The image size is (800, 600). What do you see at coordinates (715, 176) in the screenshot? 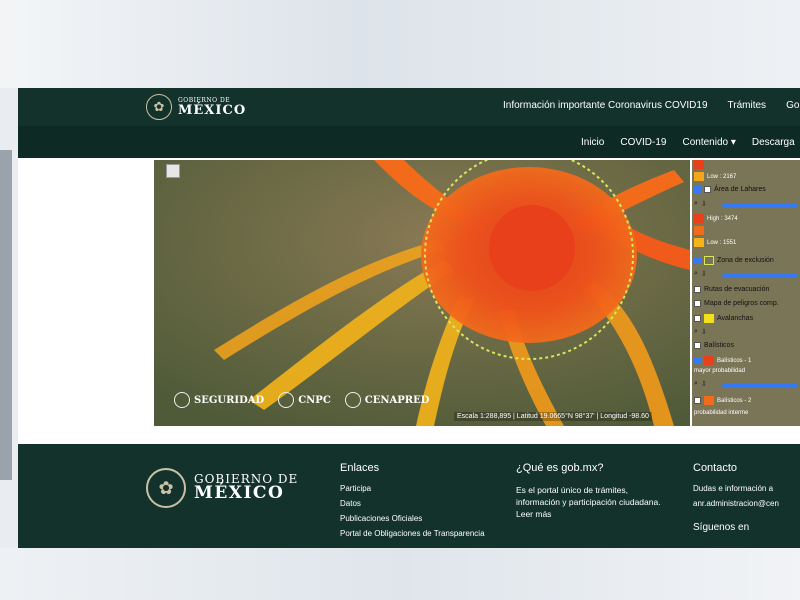
I see `legend-row: Low : 2167` at bounding box center [715, 176].